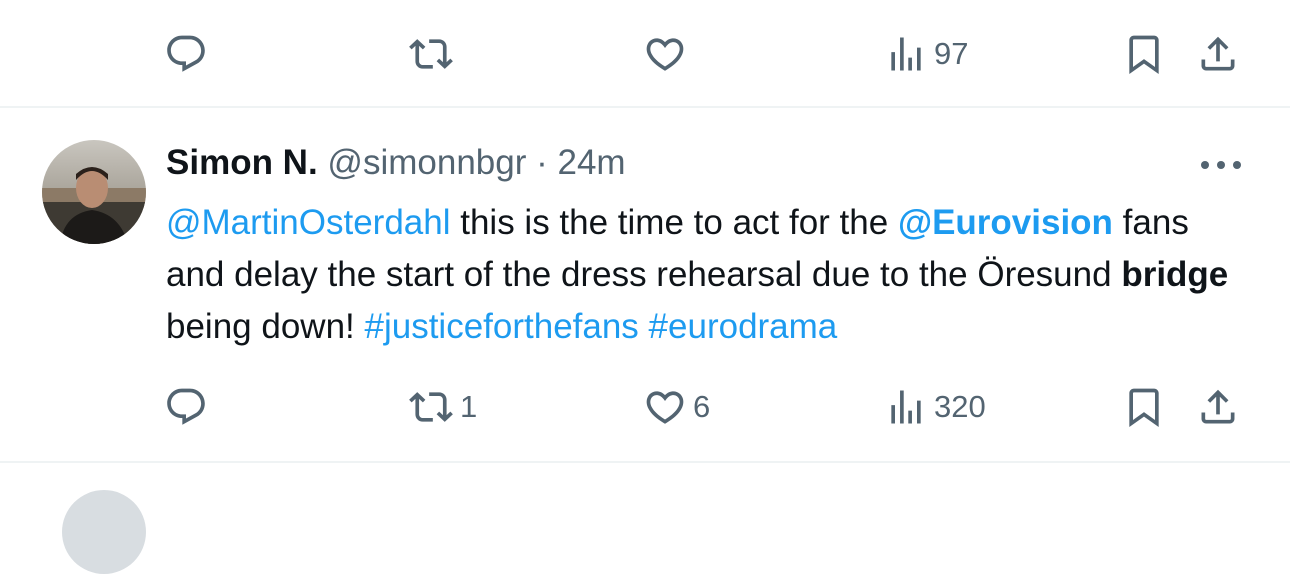  What do you see at coordinates (644, 326) in the screenshot?
I see `tweet-text-part` at bounding box center [644, 326].